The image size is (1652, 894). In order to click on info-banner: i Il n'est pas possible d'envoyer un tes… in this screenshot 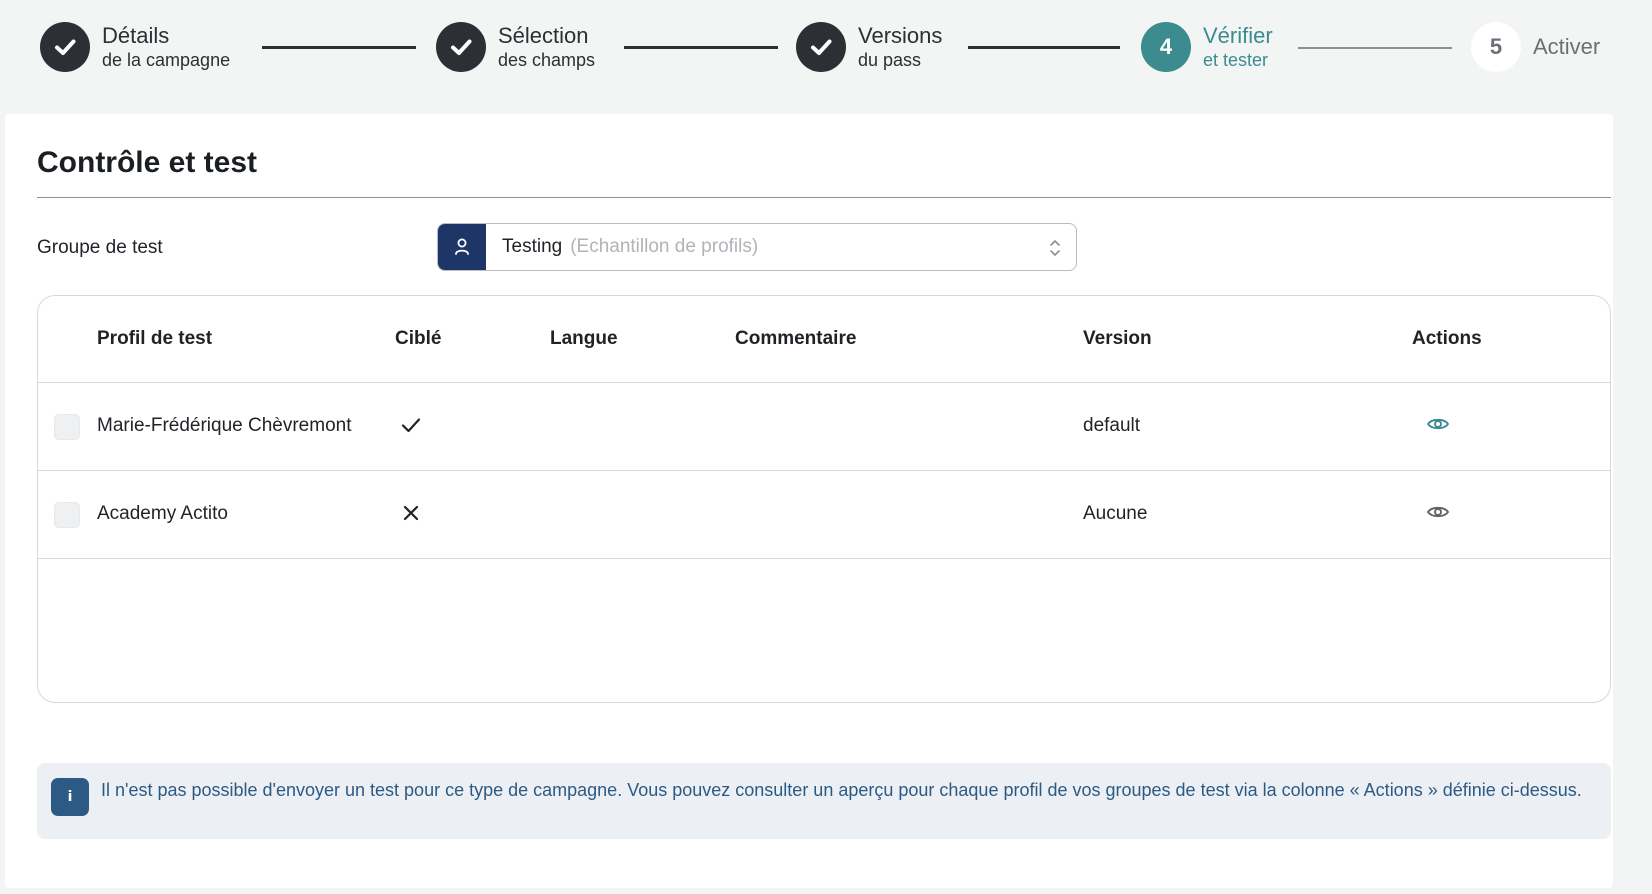, I will do `click(824, 801)`.